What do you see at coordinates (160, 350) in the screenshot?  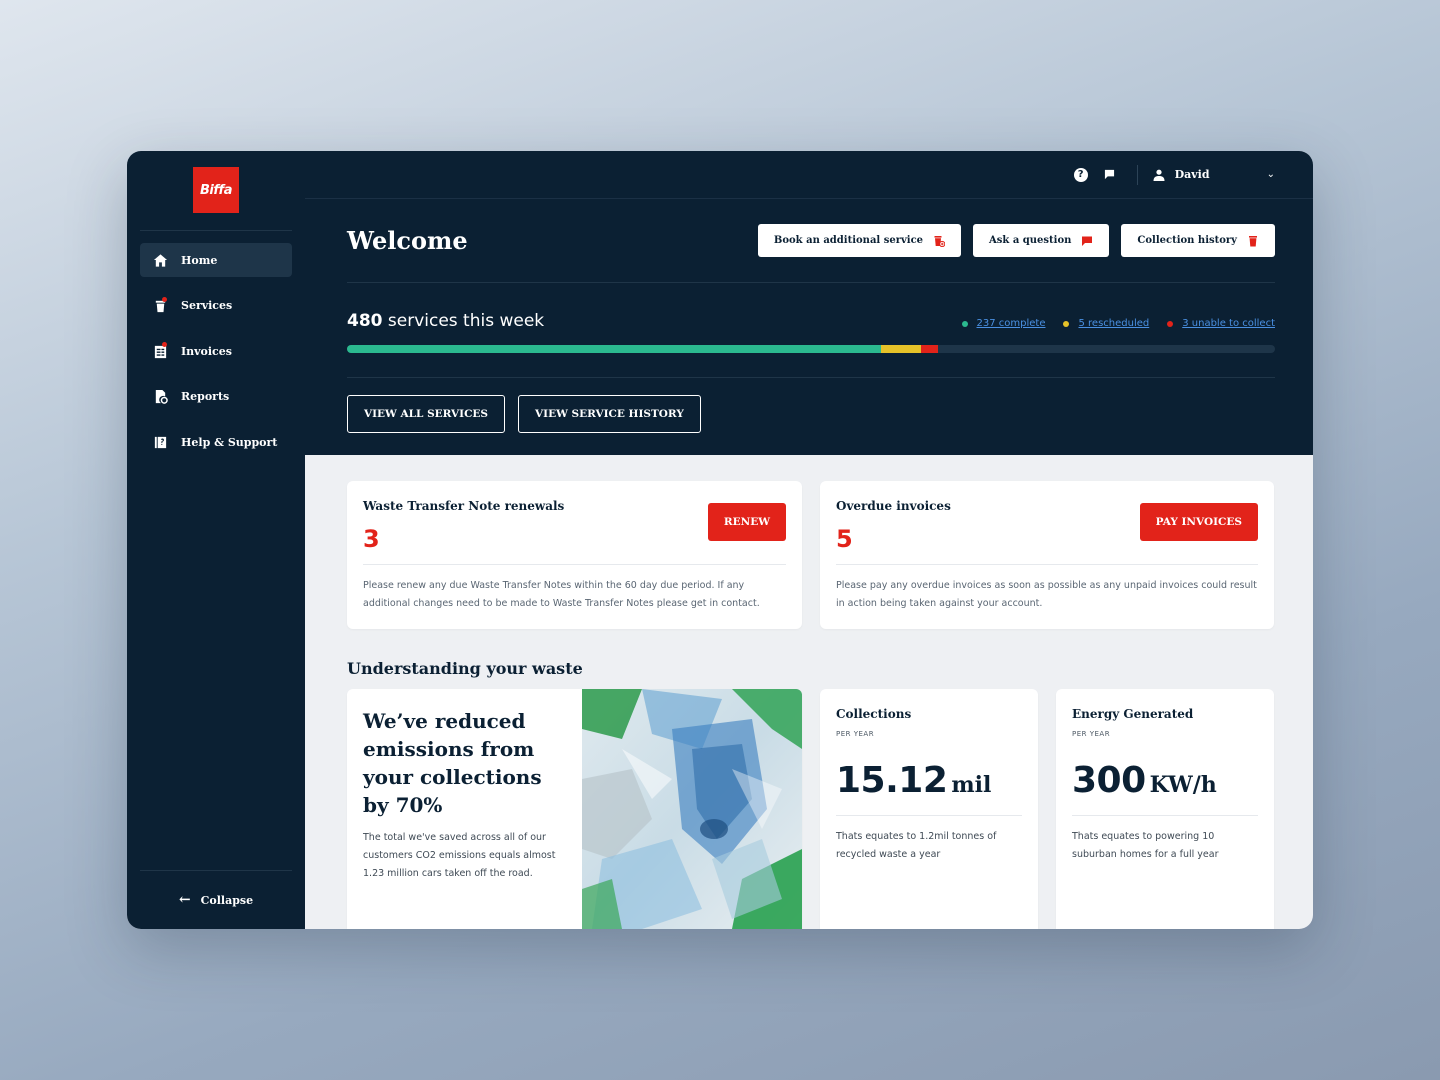 I see `invoice-icon` at bounding box center [160, 350].